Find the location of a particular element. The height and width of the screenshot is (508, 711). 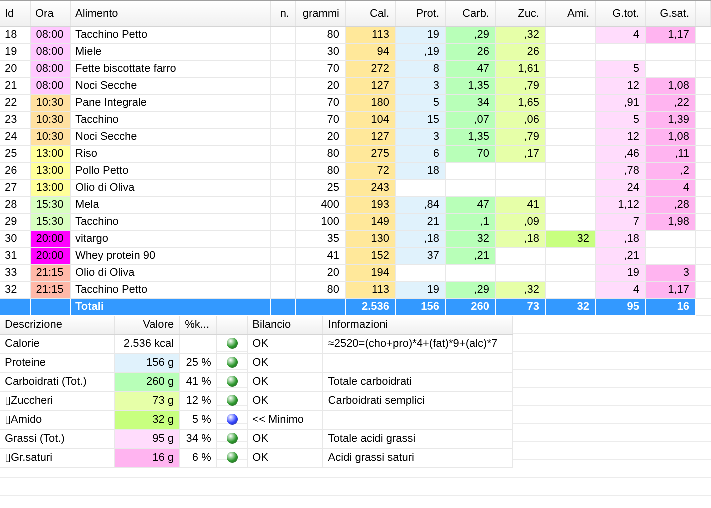

table-cell: 34 is located at coordinates (470, 103).